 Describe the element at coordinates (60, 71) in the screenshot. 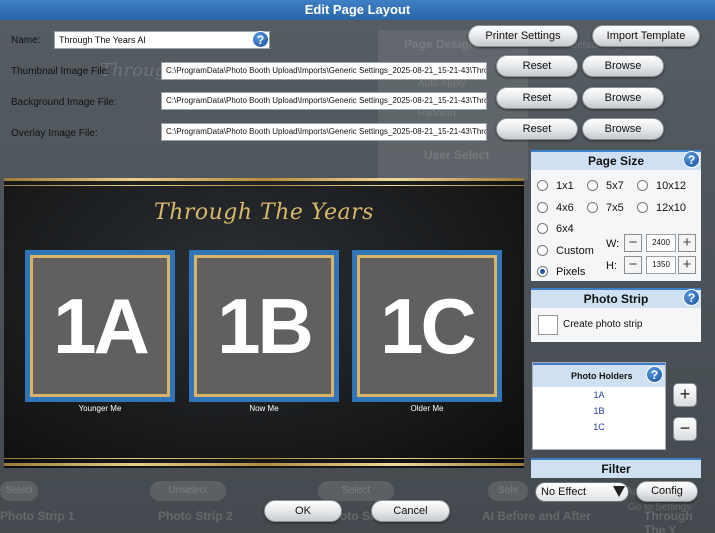

I see `thumbnail-image-label: Thumbnail Image File:` at that location.